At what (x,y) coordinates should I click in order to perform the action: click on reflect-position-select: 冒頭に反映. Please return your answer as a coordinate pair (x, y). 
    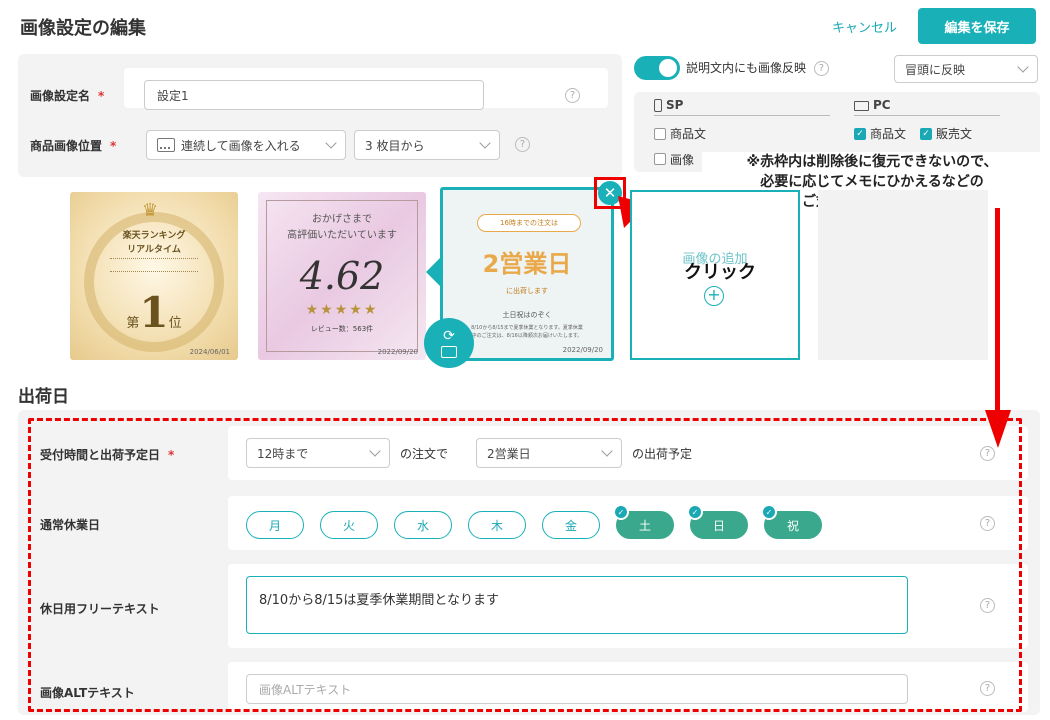
    Looking at the image, I should click on (966, 69).